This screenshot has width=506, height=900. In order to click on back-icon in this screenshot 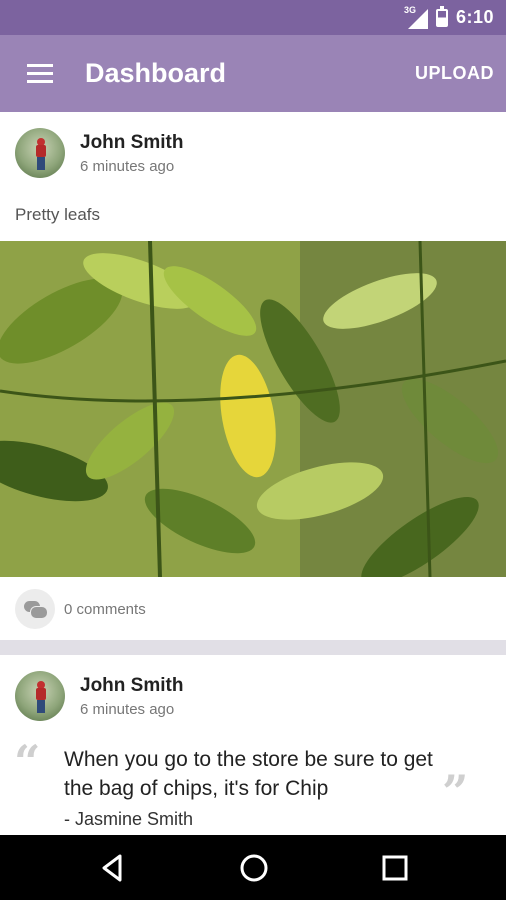, I will do `click(113, 868)`.